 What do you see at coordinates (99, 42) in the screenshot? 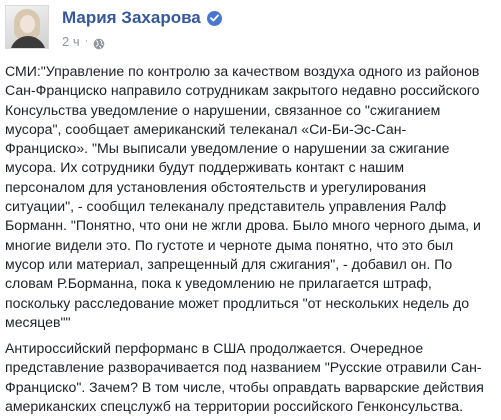
I see `globe-icon` at bounding box center [99, 42].